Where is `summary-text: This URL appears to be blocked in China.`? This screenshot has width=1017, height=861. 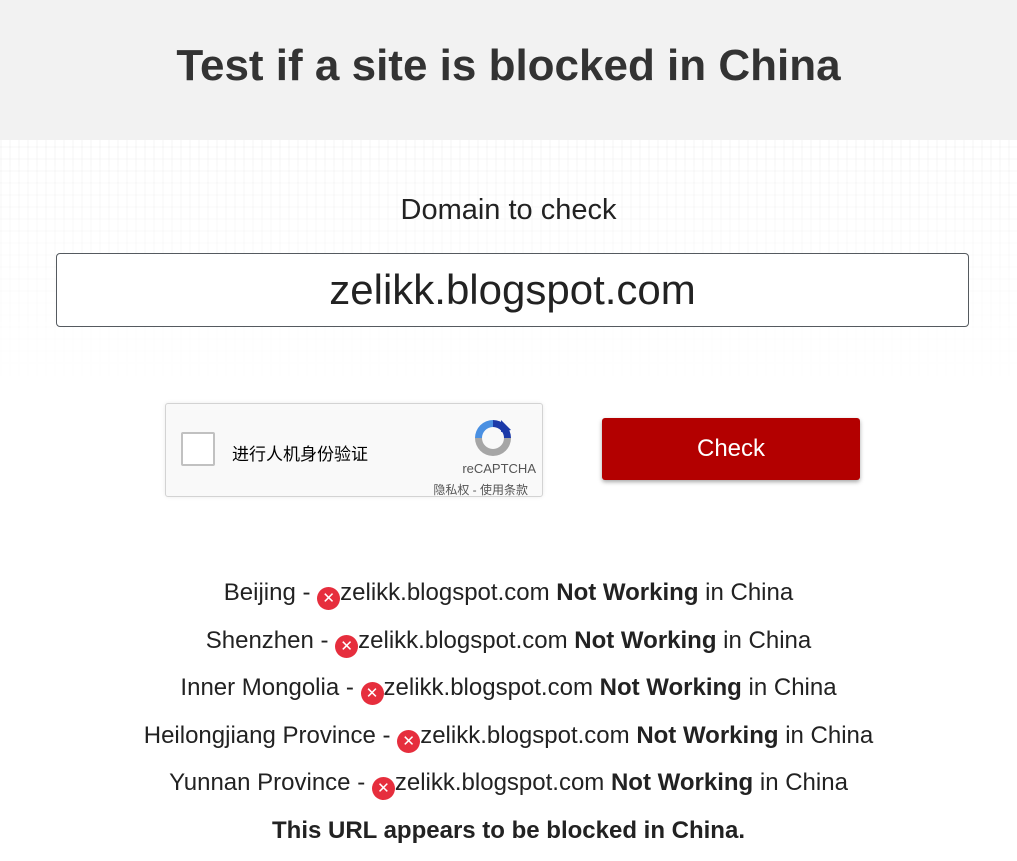 summary-text: This URL appears to be blocked in China. is located at coordinates (508, 830).